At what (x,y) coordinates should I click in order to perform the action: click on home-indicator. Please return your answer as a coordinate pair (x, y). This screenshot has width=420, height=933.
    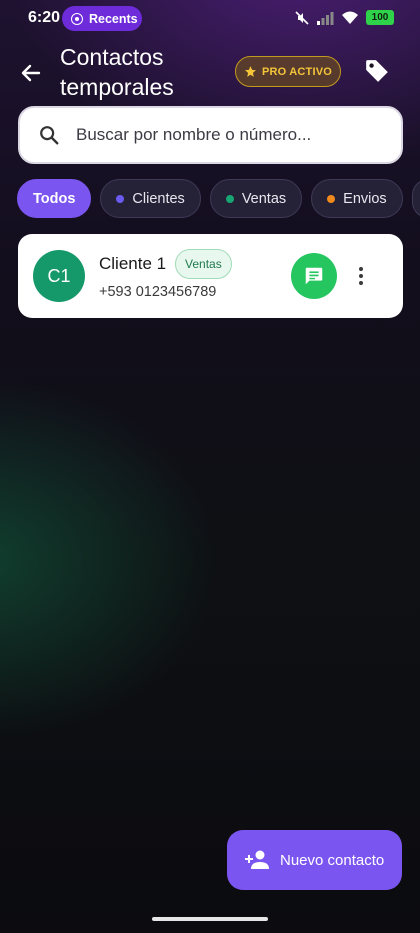
    Looking at the image, I should click on (210, 919).